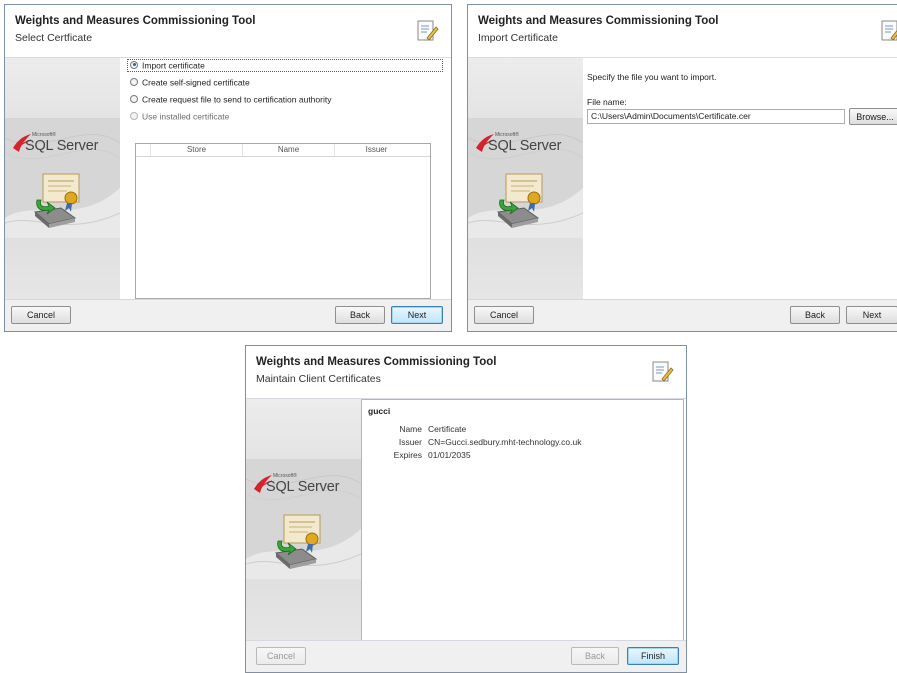 This screenshot has height=673, width=897. What do you see at coordinates (288, 150) in the screenshot?
I see `column-header-name: Name` at bounding box center [288, 150].